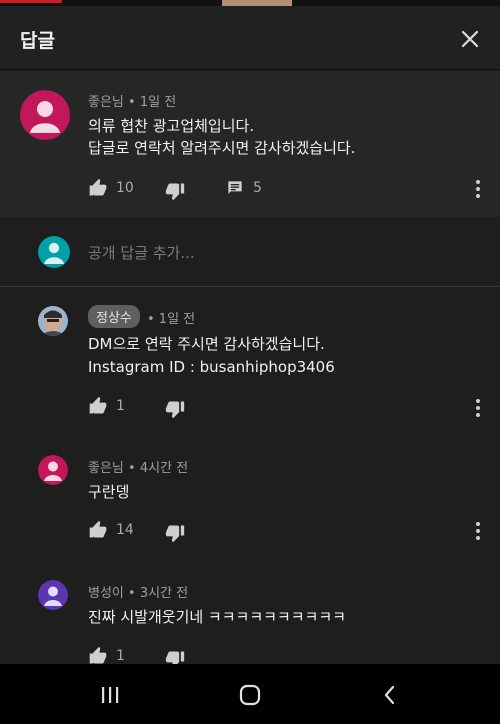 The height and width of the screenshot is (724, 500). Describe the element at coordinates (217, 617) in the screenshot. I see `comment-text-line-1: 진짜 시발개웃기네 ㅋㅋㅋㅋㅋㅋㅋㅋㅋㅋ` at that location.